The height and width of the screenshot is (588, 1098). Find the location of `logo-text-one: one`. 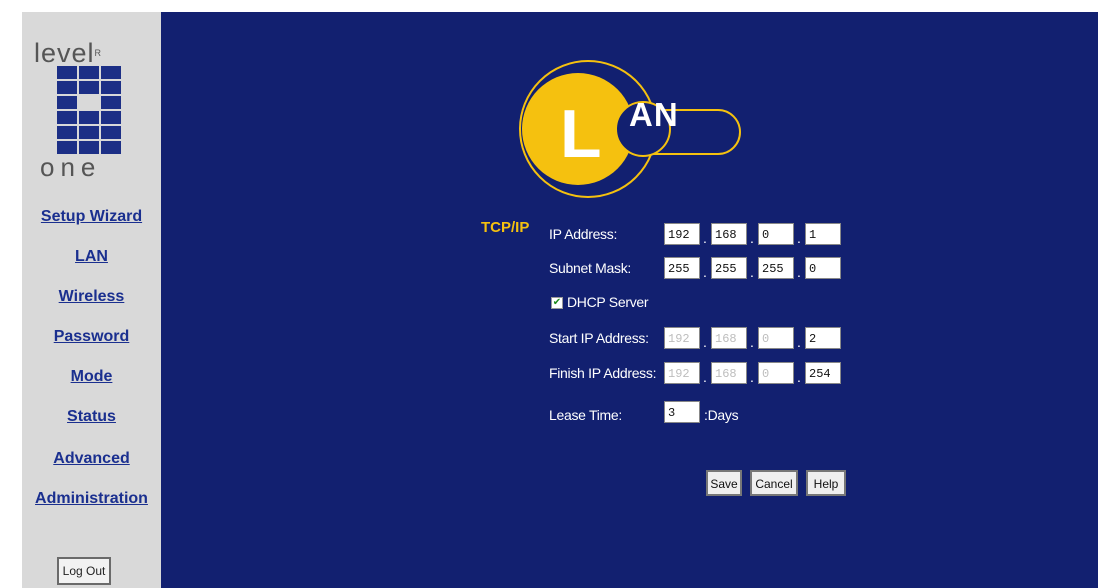

logo-text-one: one is located at coordinates (71, 167).